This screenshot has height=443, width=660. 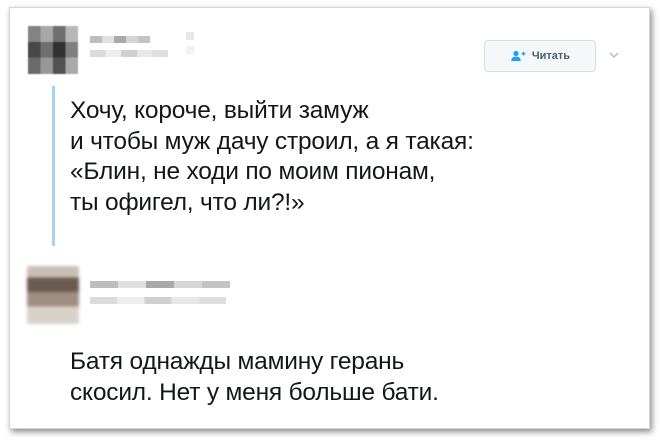 I want to click on thread-connector-line, so click(x=53, y=166).